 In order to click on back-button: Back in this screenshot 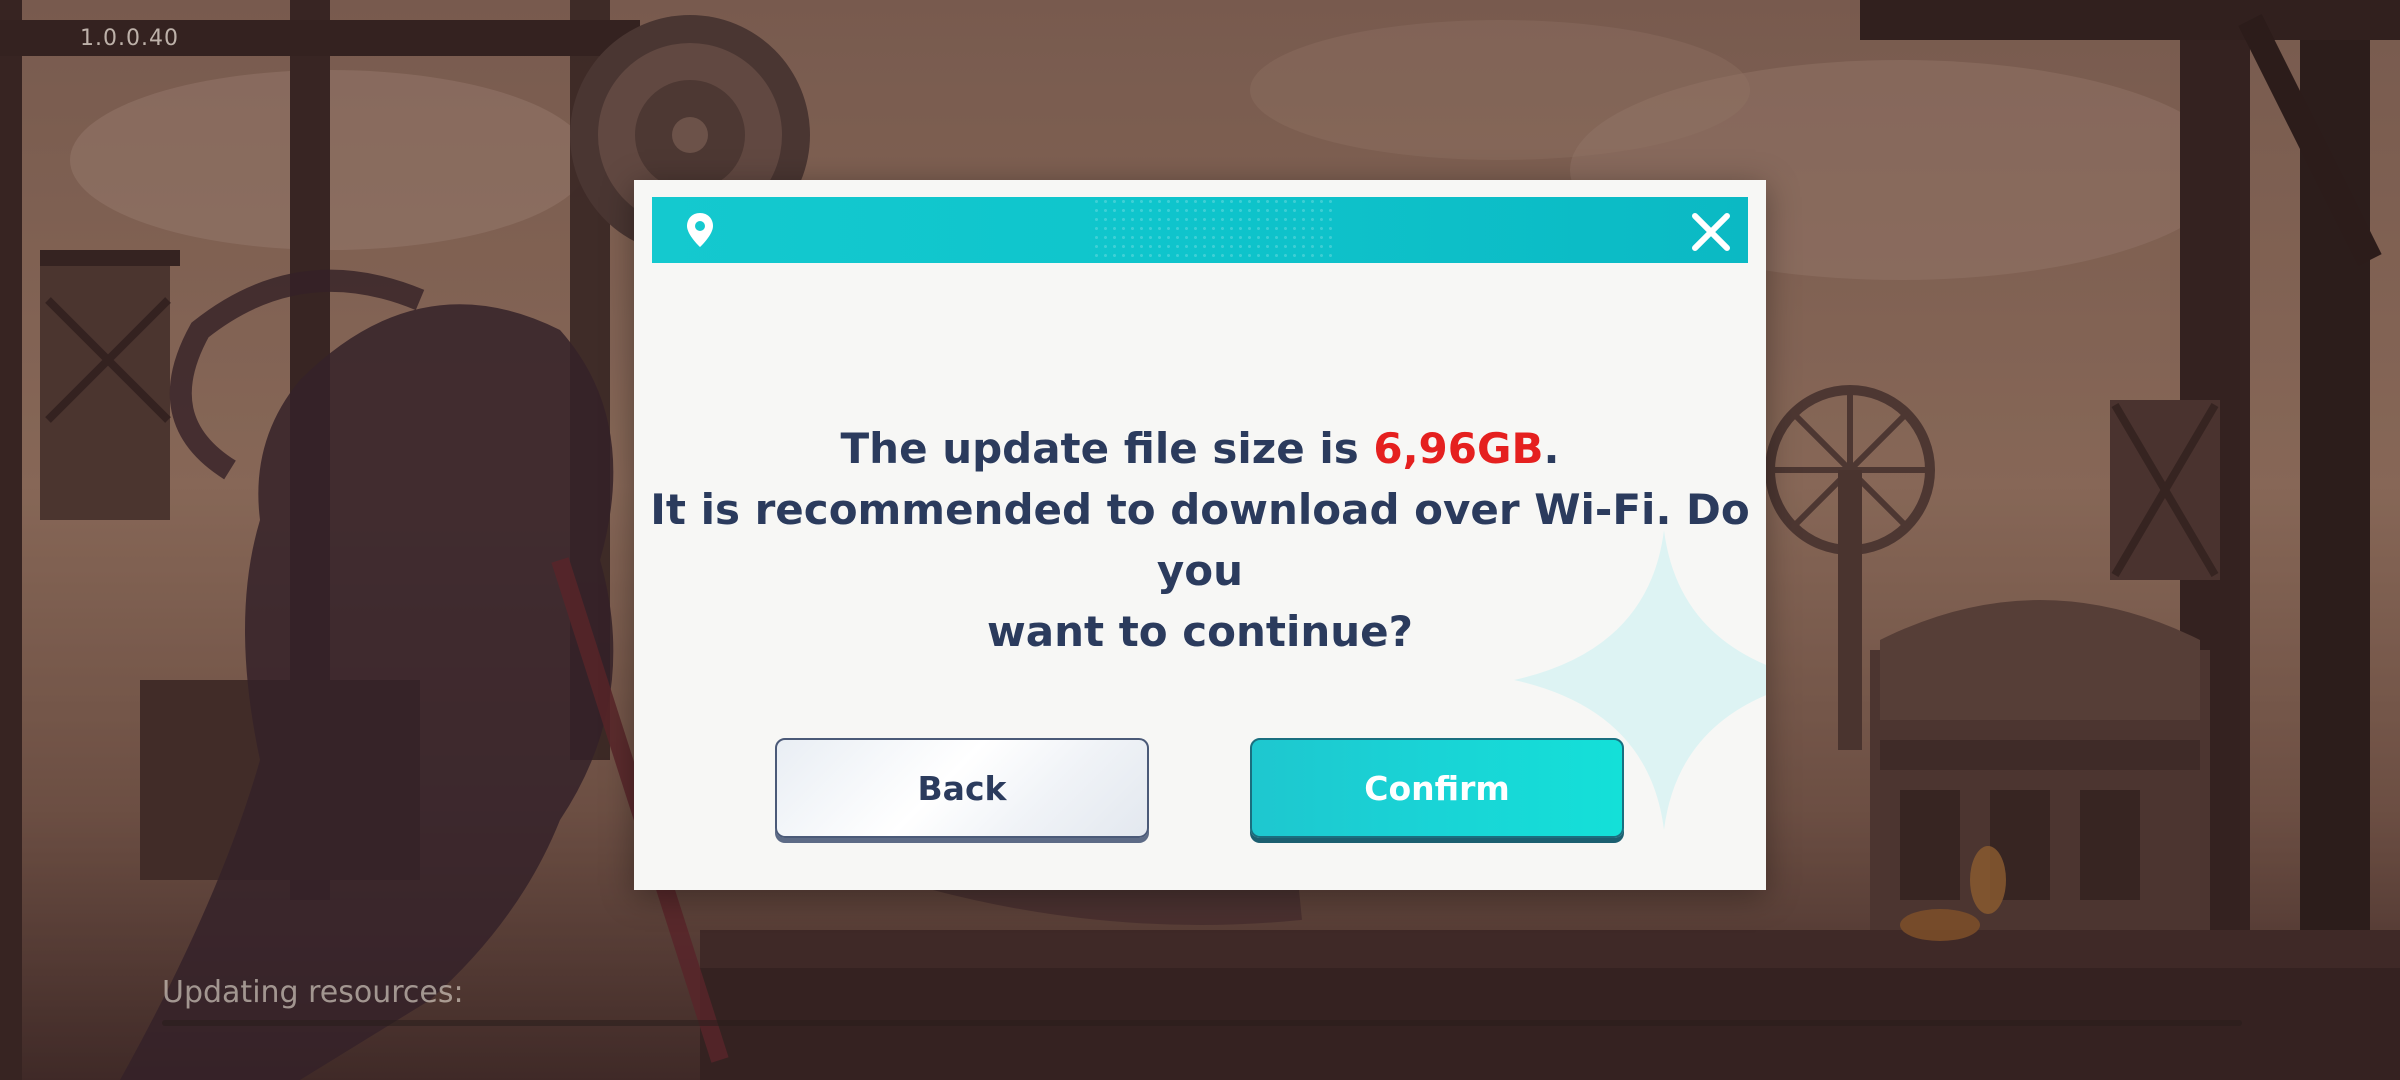, I will do `click(962, 788)`.